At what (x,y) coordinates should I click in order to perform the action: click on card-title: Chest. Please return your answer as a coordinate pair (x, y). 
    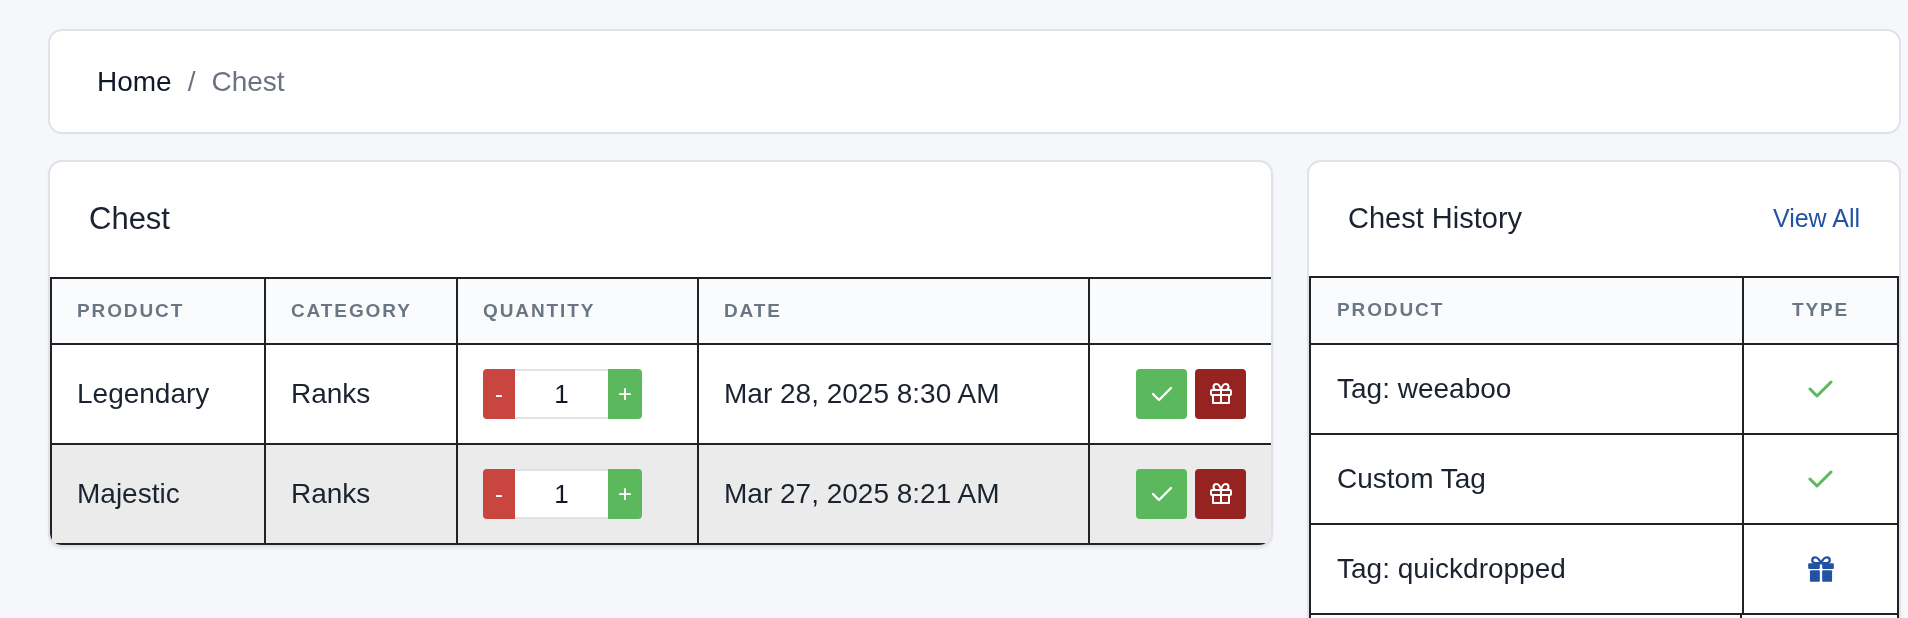
    Looking at the image, I should click on (129, 219).